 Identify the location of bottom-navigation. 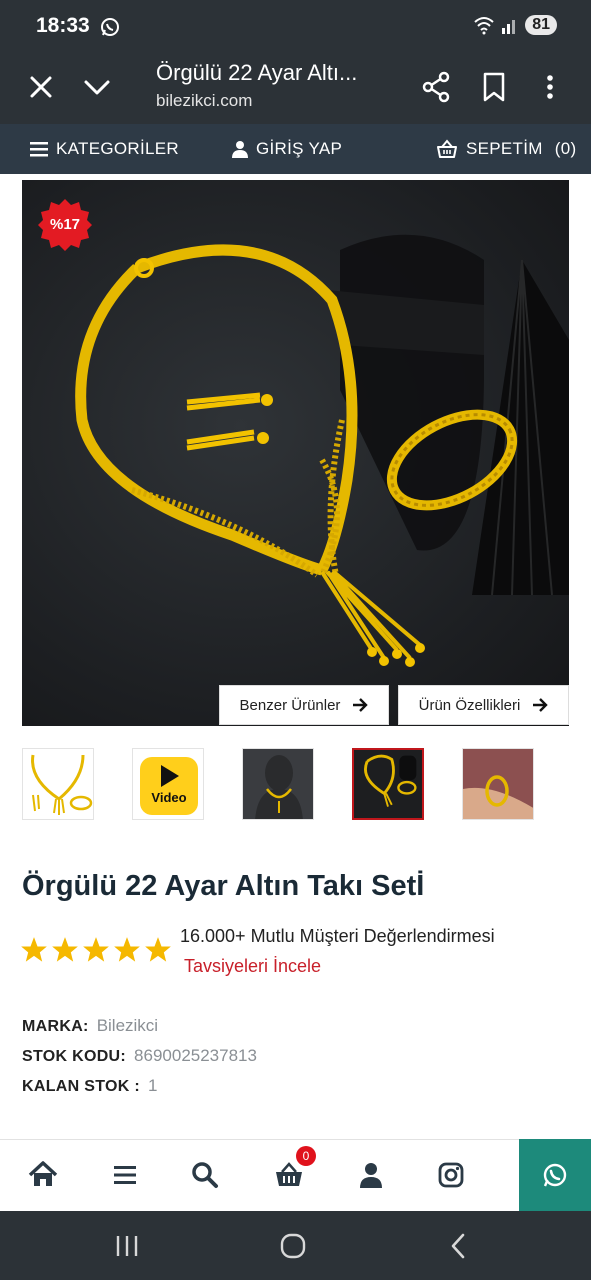
(295, 1175).